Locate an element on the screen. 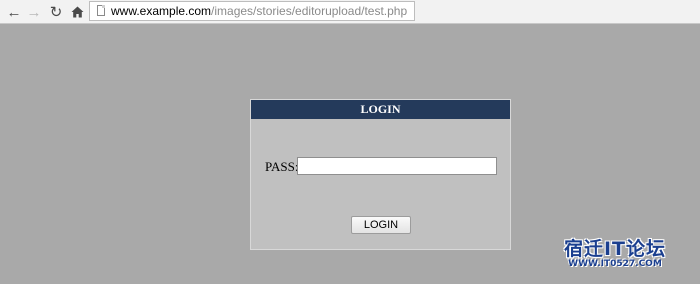 Image resolution: width=700 pixels, height=284 pixels. login-button: LOGIN is located at coordinates (381, 225).